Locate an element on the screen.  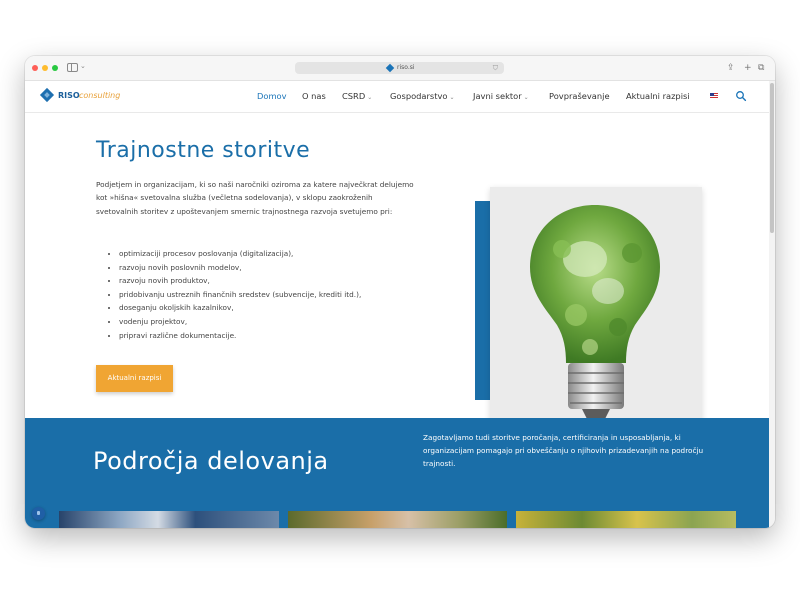
new-tab-icon: + is located at coordinates (748, 68).